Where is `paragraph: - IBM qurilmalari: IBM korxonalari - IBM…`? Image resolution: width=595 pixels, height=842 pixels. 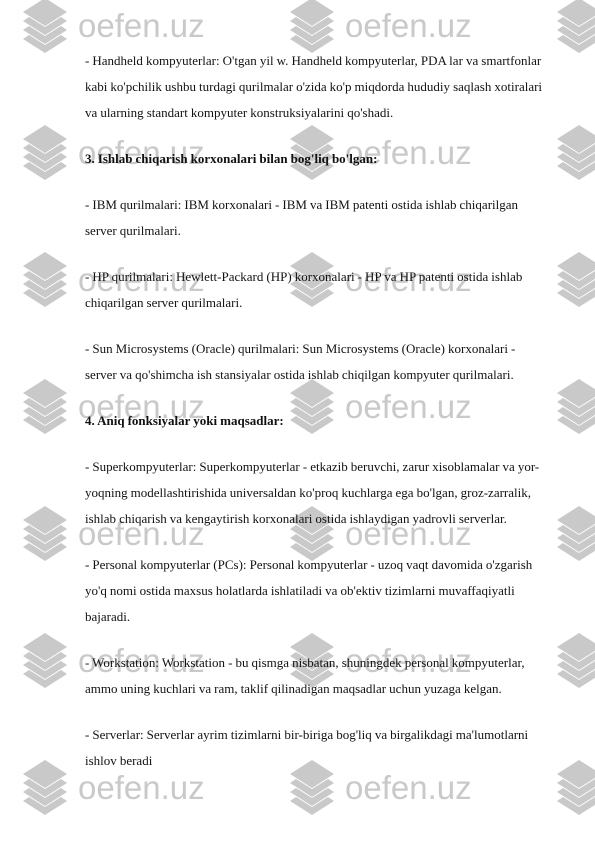 paragraph: - IBM qurilmalari: IBM korxonalari - IBM… is located at coordinates (302, 217).